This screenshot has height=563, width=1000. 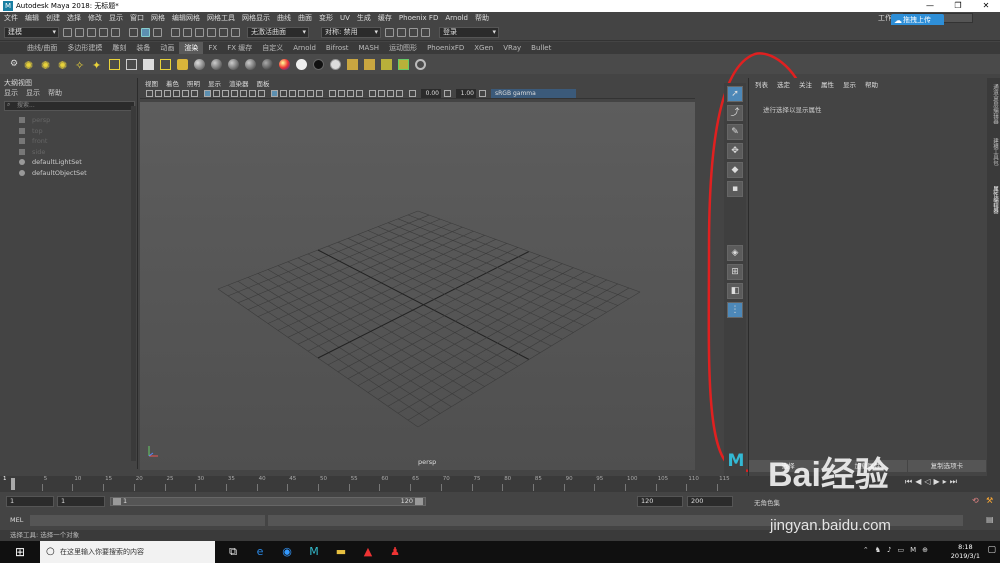 I want to click on taskbar-search-input: 在这里输入你要搜索的内容, so click(x=127, y=552).